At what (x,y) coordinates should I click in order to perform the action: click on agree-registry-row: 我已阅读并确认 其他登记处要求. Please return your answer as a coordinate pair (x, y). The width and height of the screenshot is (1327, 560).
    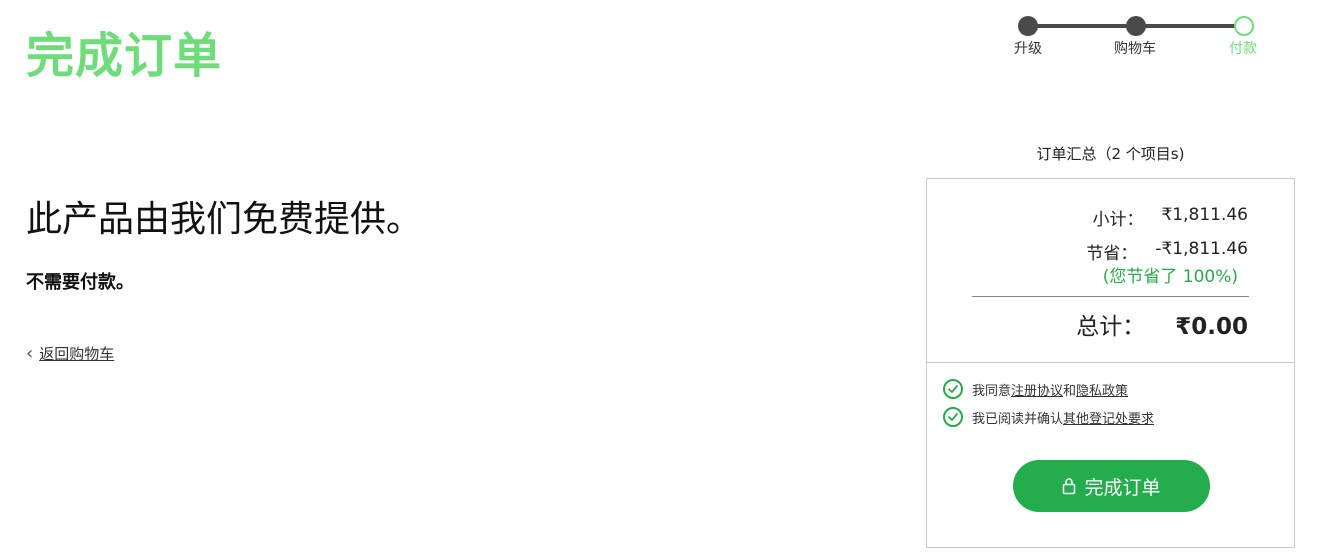
    Looking at the image, I should click on (1048, 417).